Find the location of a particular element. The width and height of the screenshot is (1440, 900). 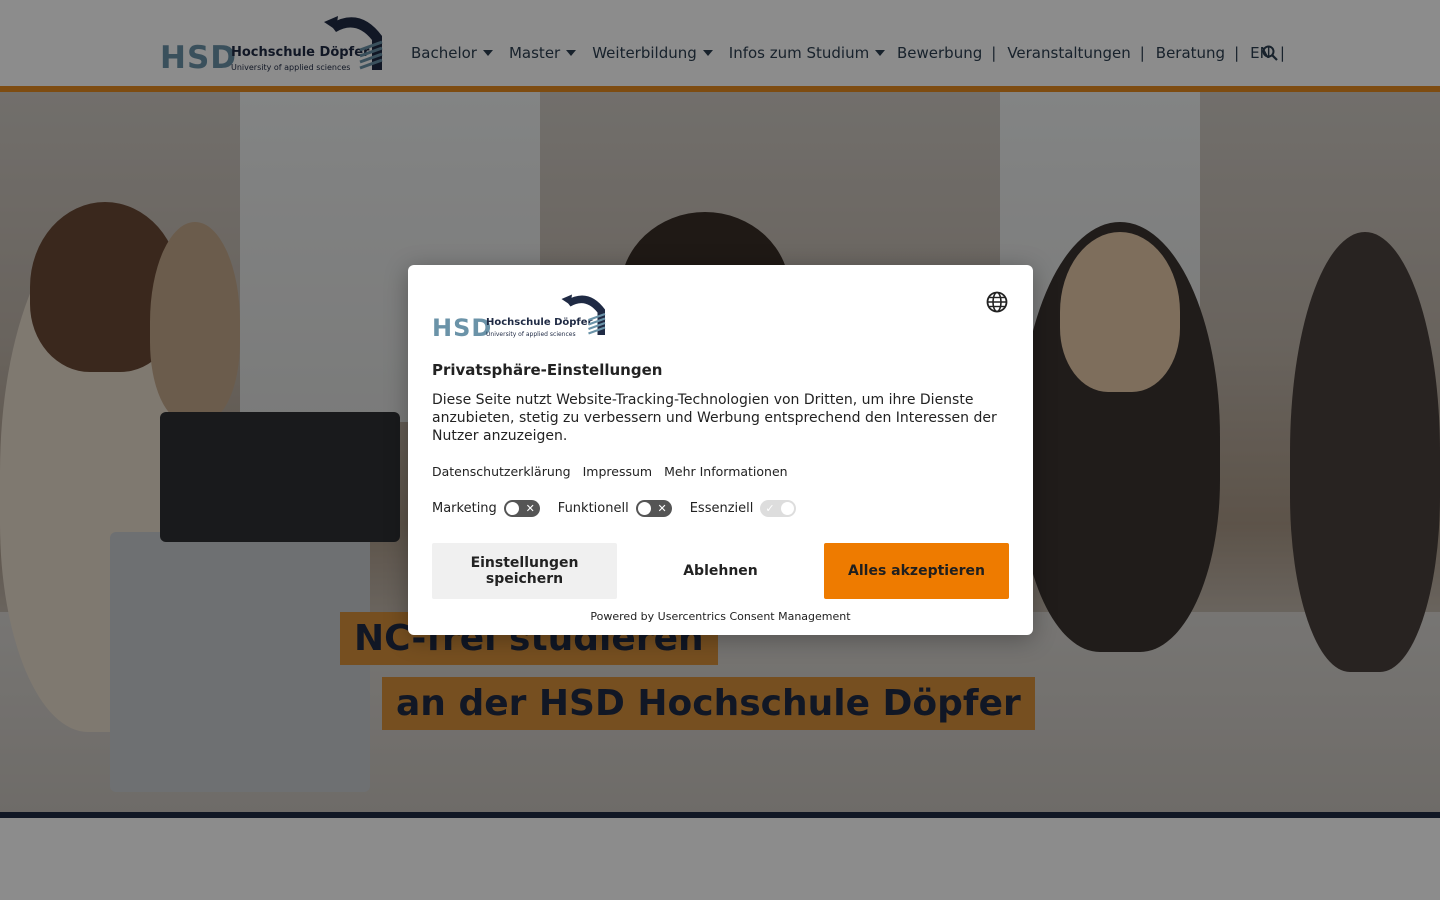

link-privacy-policy: Datenschutzerklärung is located at coordinates (501, 471).